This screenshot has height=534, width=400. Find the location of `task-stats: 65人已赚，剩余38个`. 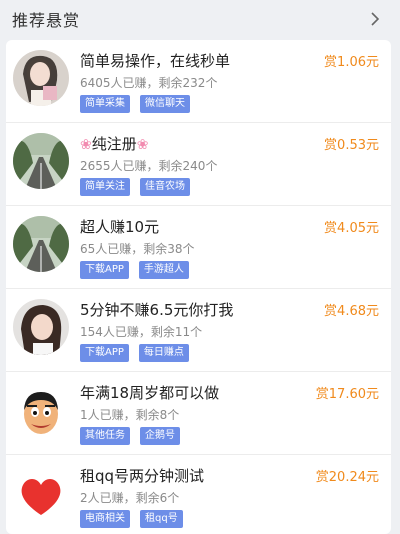

task-stats: 65人已赚，剩余38个 is located at coordinates (137, 249).